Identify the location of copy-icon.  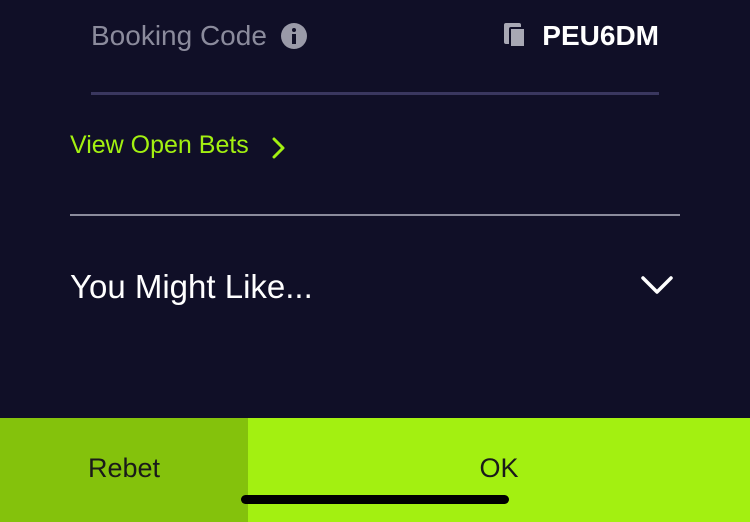
(516, 36).